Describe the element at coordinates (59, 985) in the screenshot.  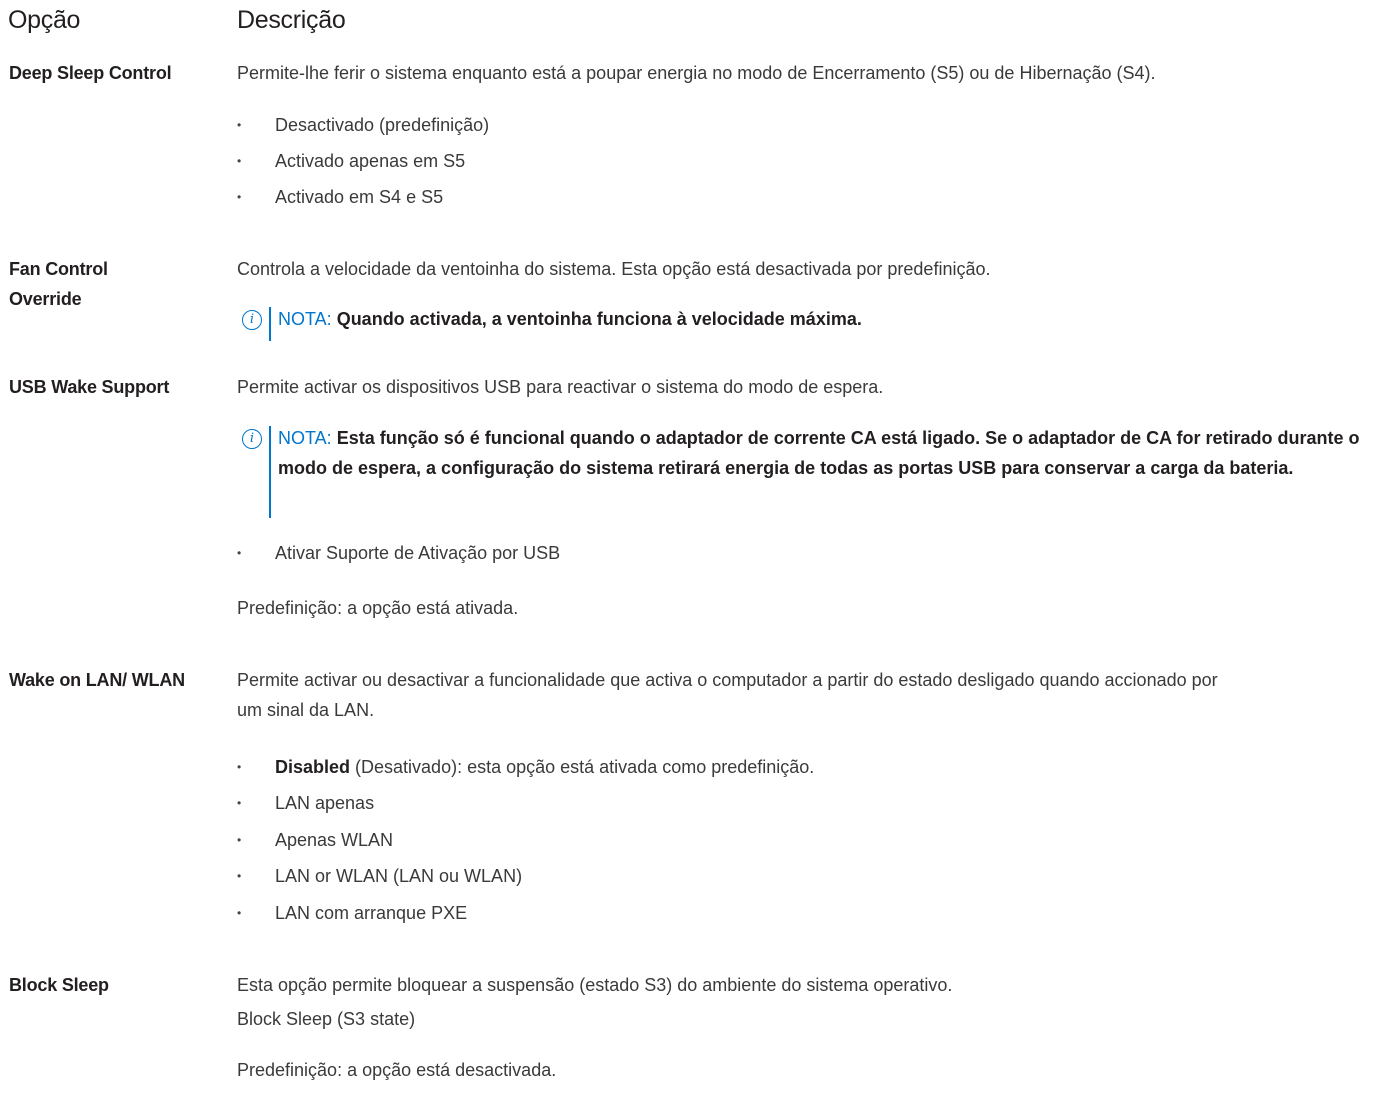
I see `option-block-sleep: Block Sleep` at that location.